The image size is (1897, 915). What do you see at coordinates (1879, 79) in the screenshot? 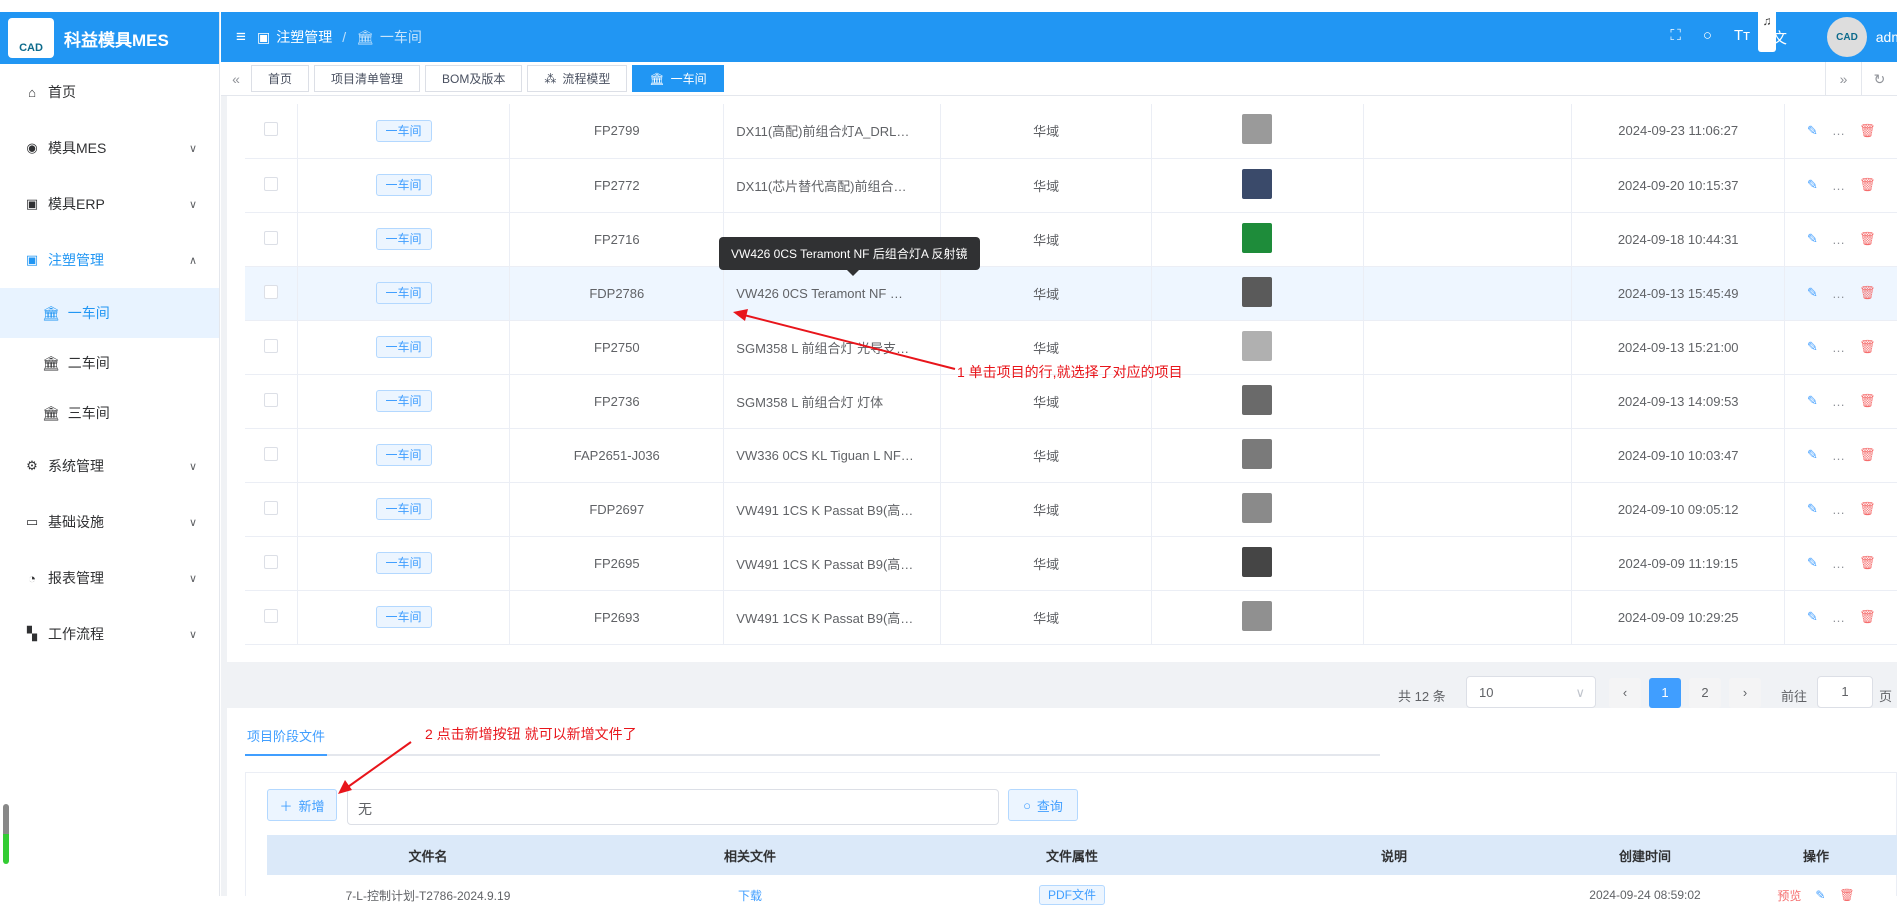
I see `refresh-icon: ↻` at bounding box center [1879, 79].